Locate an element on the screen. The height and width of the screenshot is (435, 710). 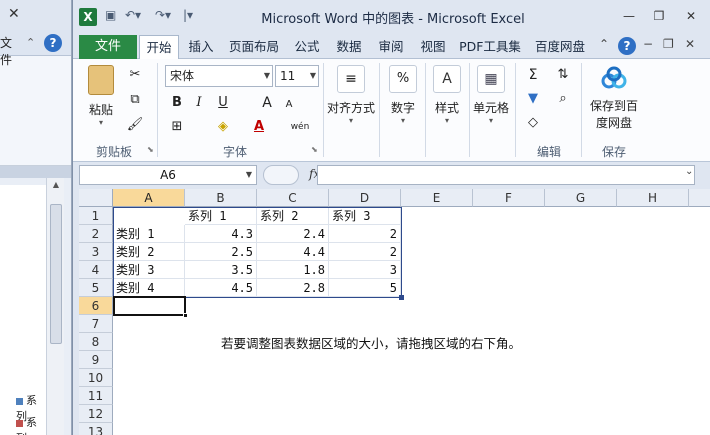
tab-formulas: 公式 is located at coordinates (307, 47).